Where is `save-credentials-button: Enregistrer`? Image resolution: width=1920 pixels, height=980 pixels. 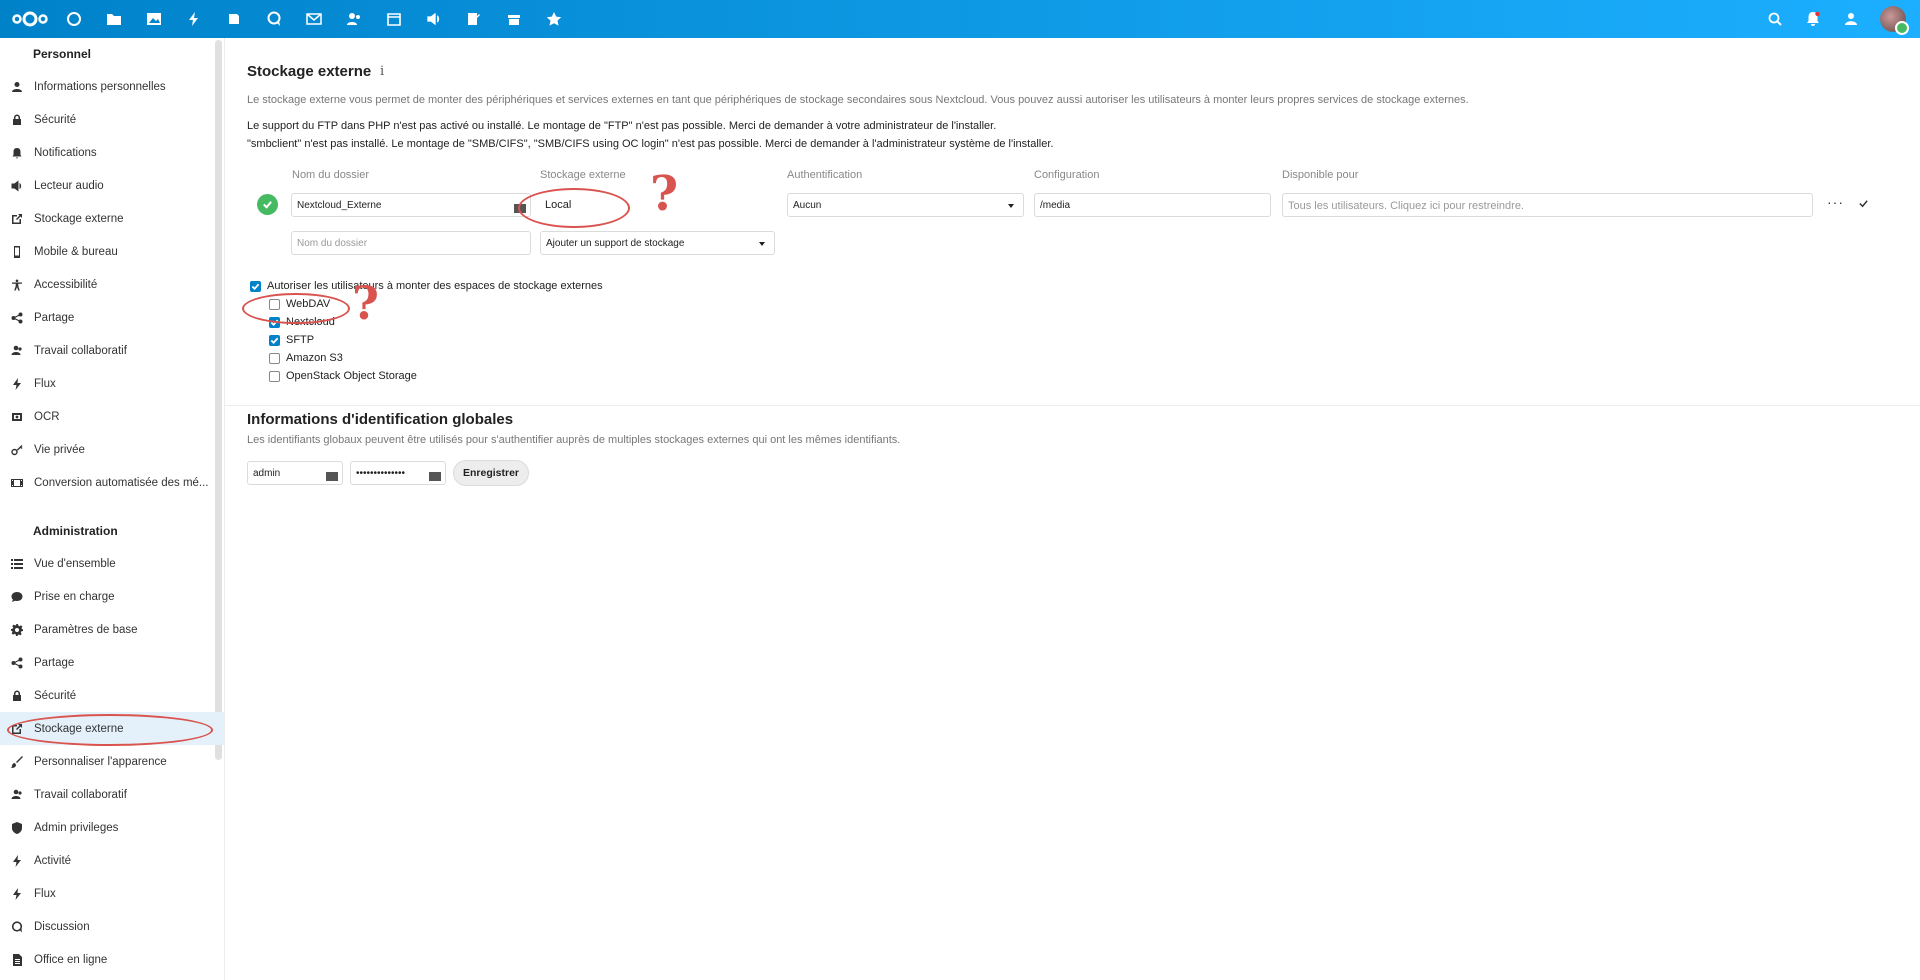
save-credentials-button: Enregistrer is located at coordinates (491, 473).